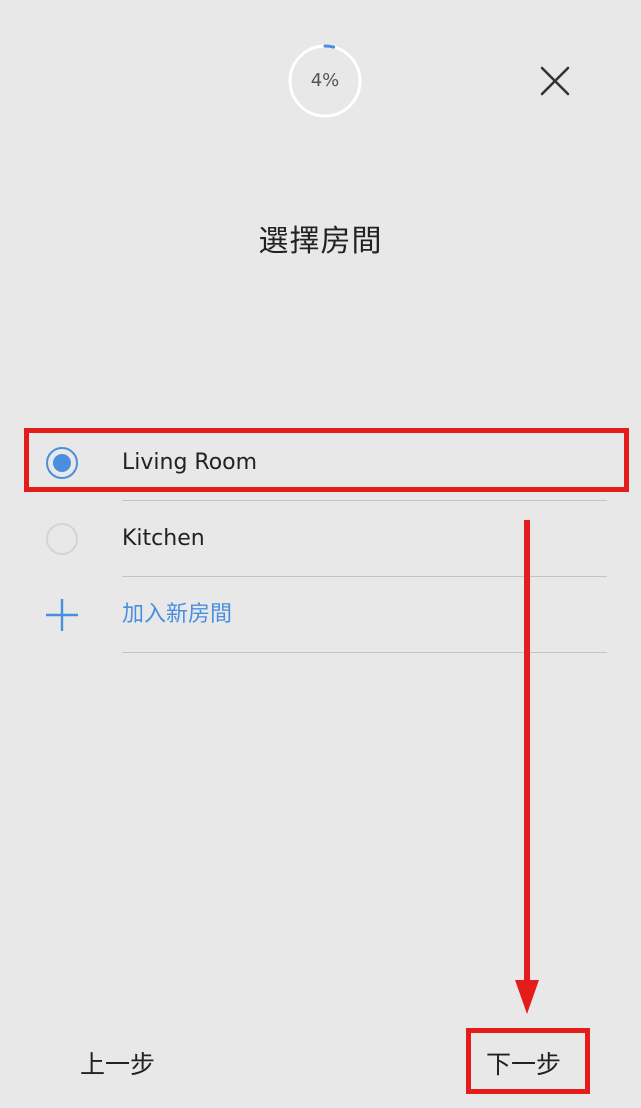 The height and width of the screenshot is (1108, 641). What do you see at coordinates (62, 463) in the screenshot?
I see `radio-selected-icon` at bounding box center [62, 463].